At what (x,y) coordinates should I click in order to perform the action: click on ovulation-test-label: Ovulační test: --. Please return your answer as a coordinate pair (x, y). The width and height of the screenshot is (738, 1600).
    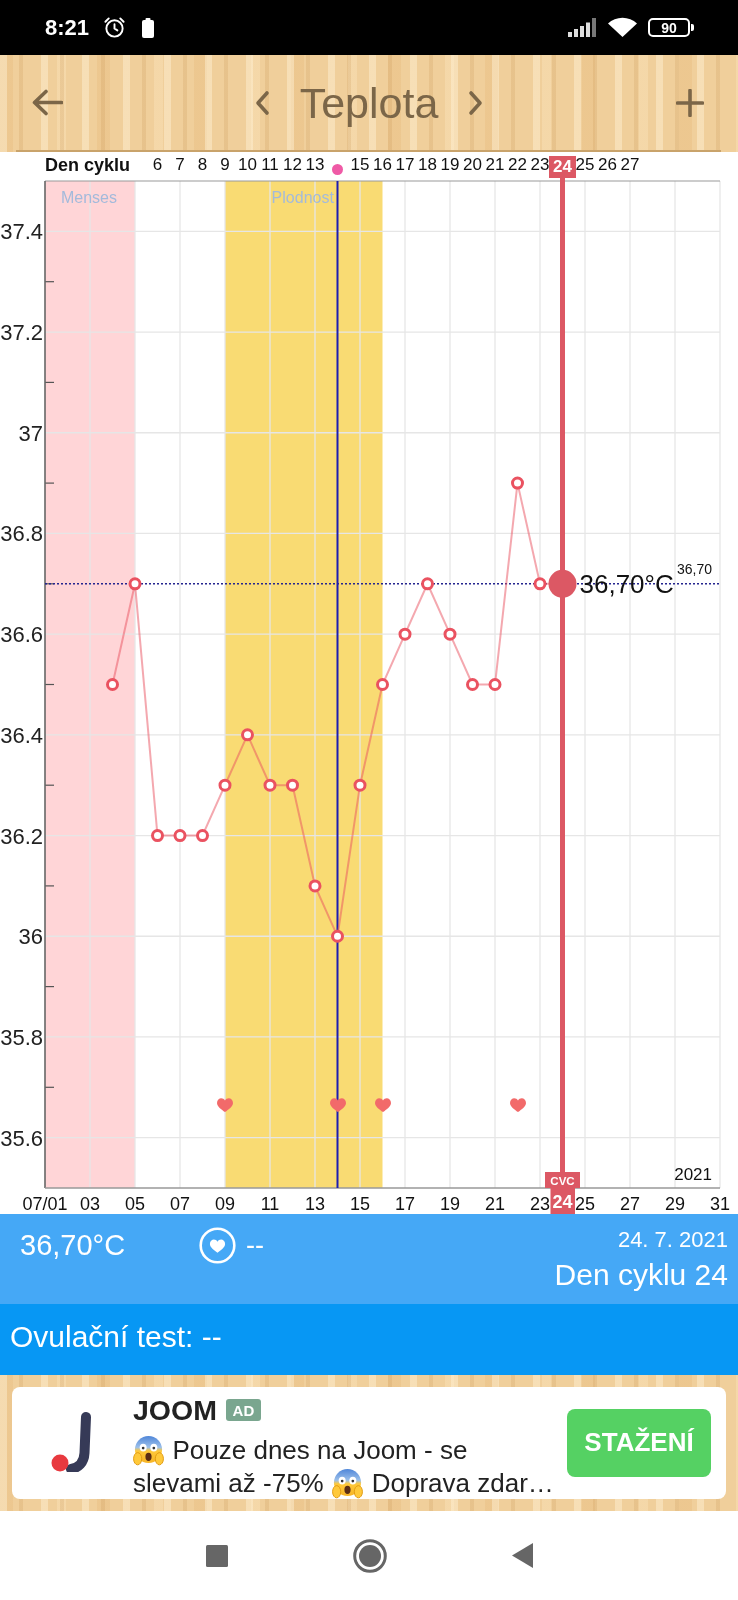
    Looking at the image, I should click on (116, 1337).